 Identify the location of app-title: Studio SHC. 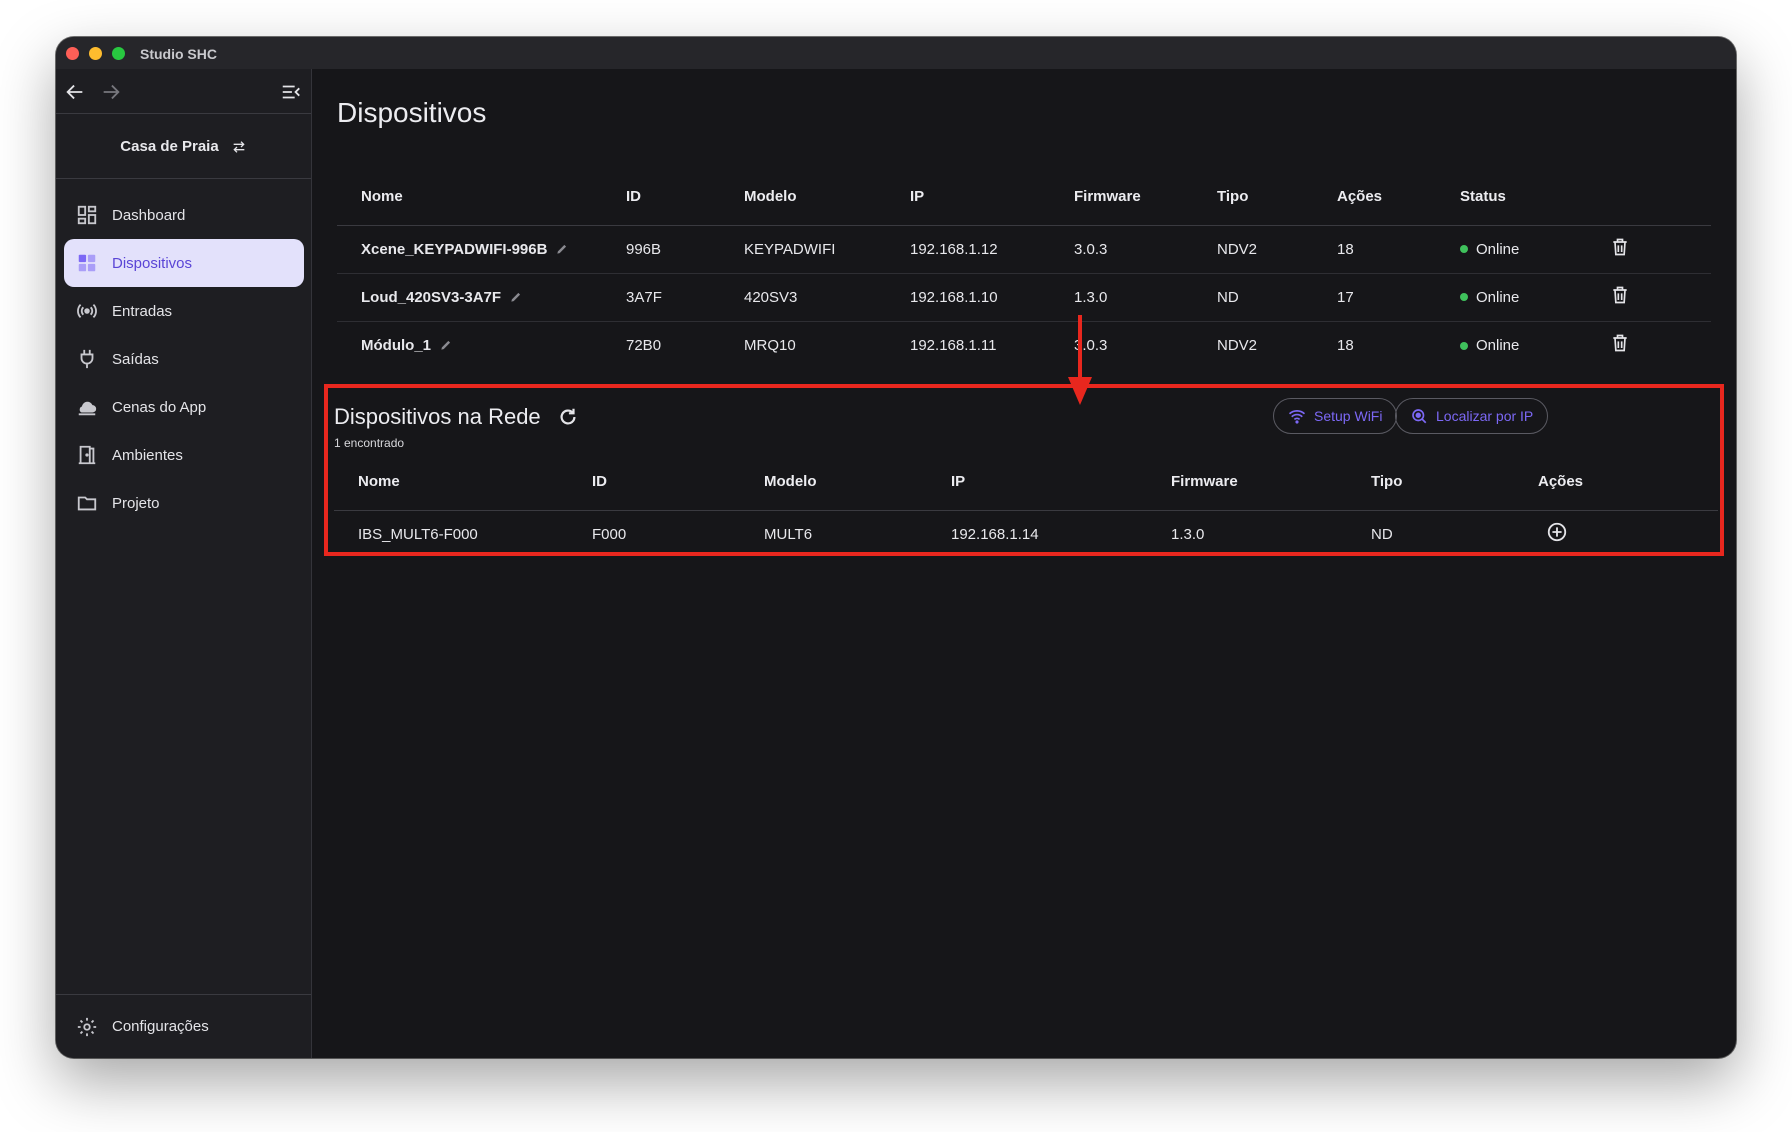
(178, 54).